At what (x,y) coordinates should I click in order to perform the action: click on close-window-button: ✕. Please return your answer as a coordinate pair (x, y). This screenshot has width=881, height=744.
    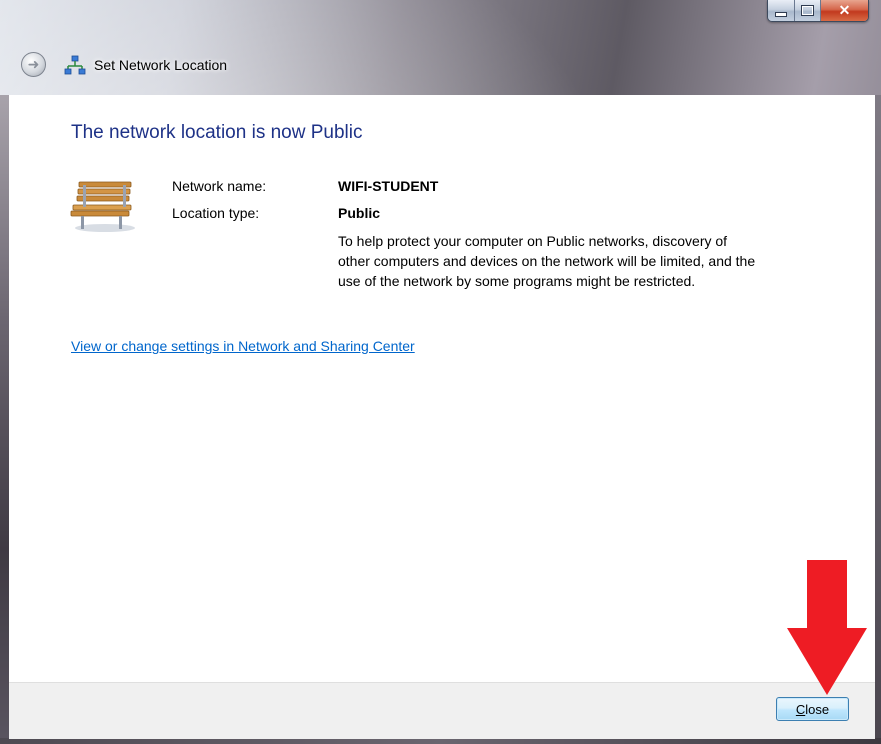
    Looking at the image, I should click on (844, 10).